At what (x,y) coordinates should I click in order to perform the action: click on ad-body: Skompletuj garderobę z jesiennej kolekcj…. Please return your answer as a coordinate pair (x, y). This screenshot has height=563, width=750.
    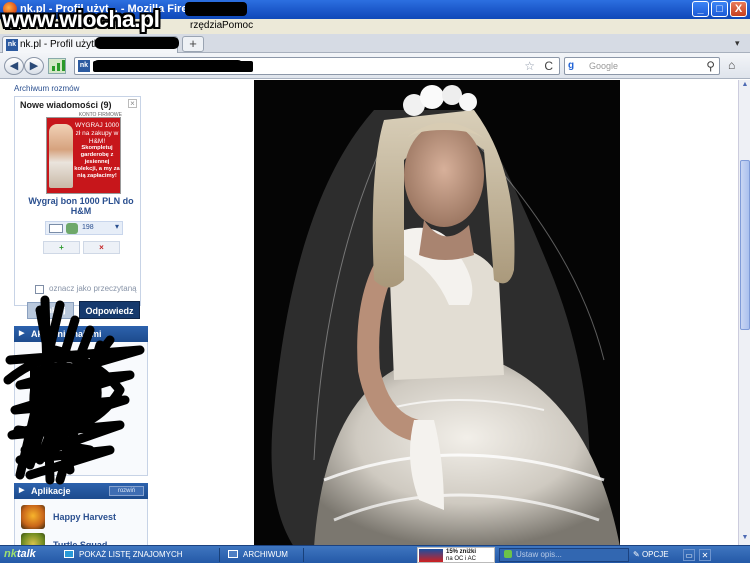
    Looking at the image, I should click on (97, 162).